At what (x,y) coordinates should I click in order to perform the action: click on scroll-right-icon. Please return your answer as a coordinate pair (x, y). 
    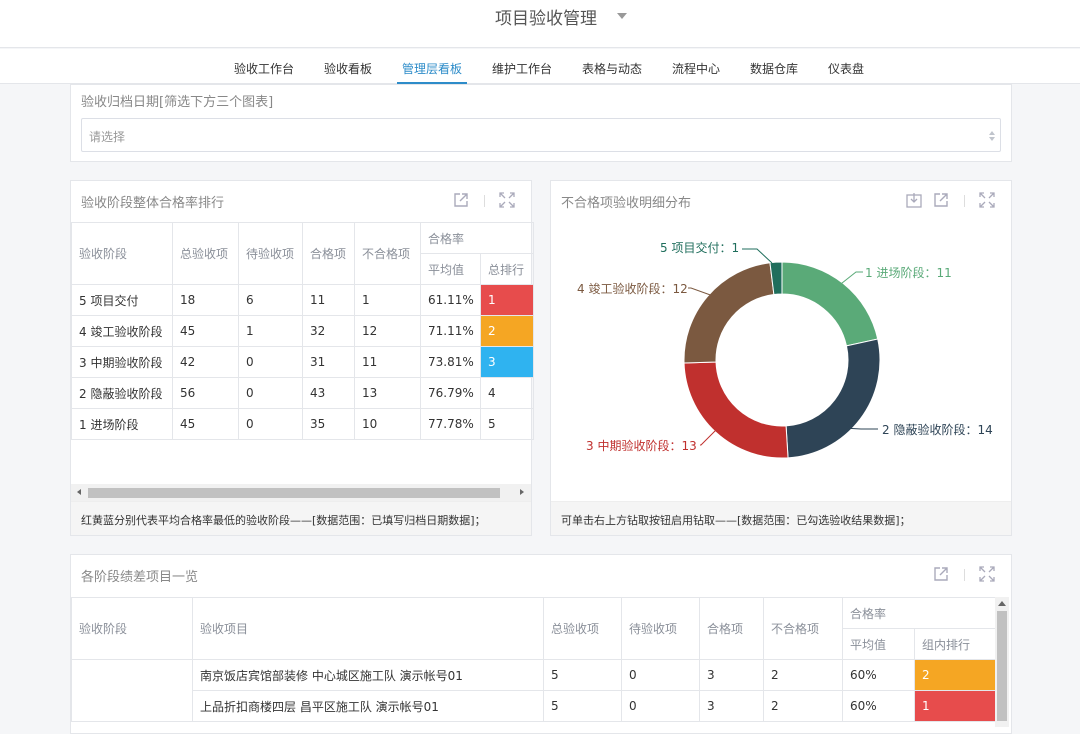
    Looking at the image, I should click on (522, 492).